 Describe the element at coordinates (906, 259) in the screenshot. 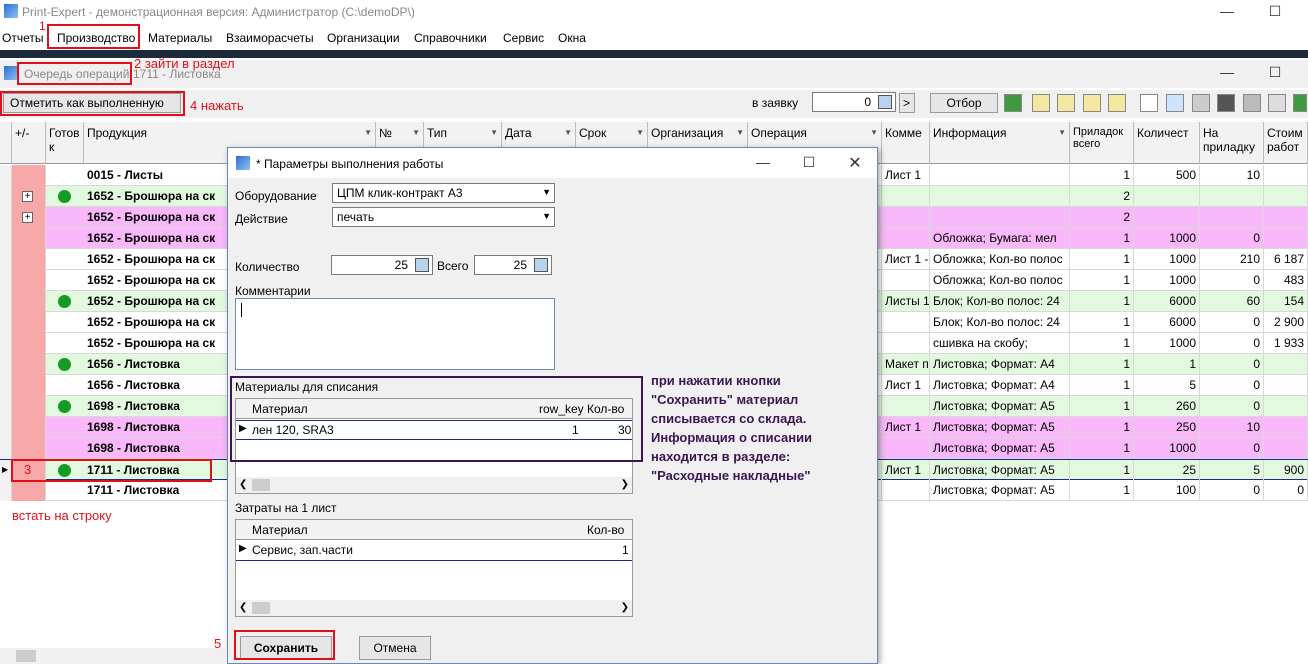

I see `cell-comment: Лист 1 -` at that location.